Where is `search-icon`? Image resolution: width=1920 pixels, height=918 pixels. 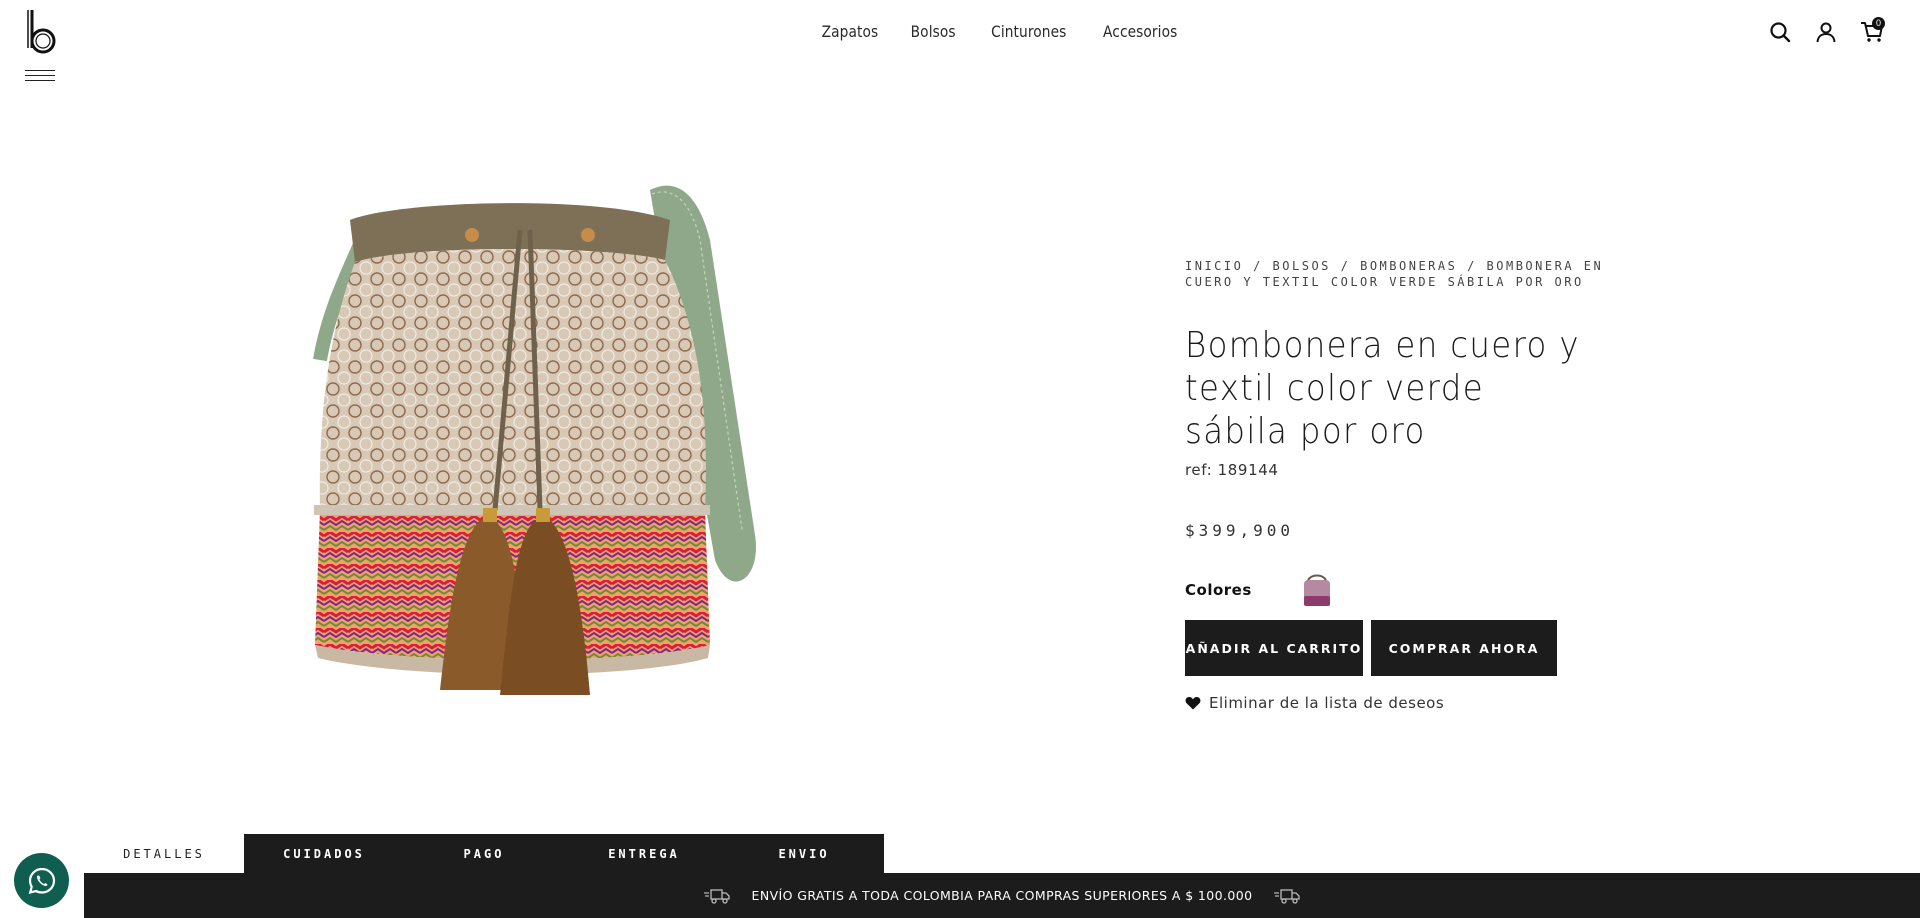 search-icon is located at coordinates (1780, 32).